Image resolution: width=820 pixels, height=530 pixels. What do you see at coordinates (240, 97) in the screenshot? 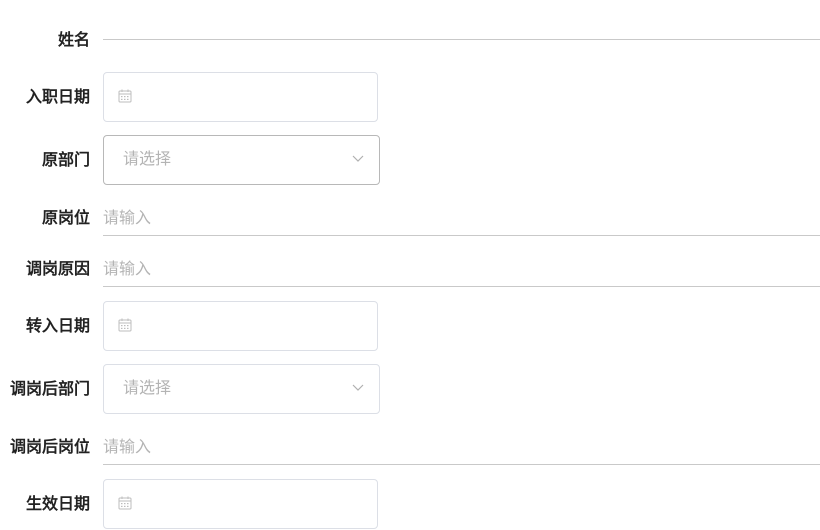
I see `entry-date-picker` at bounding box center [240, 97].